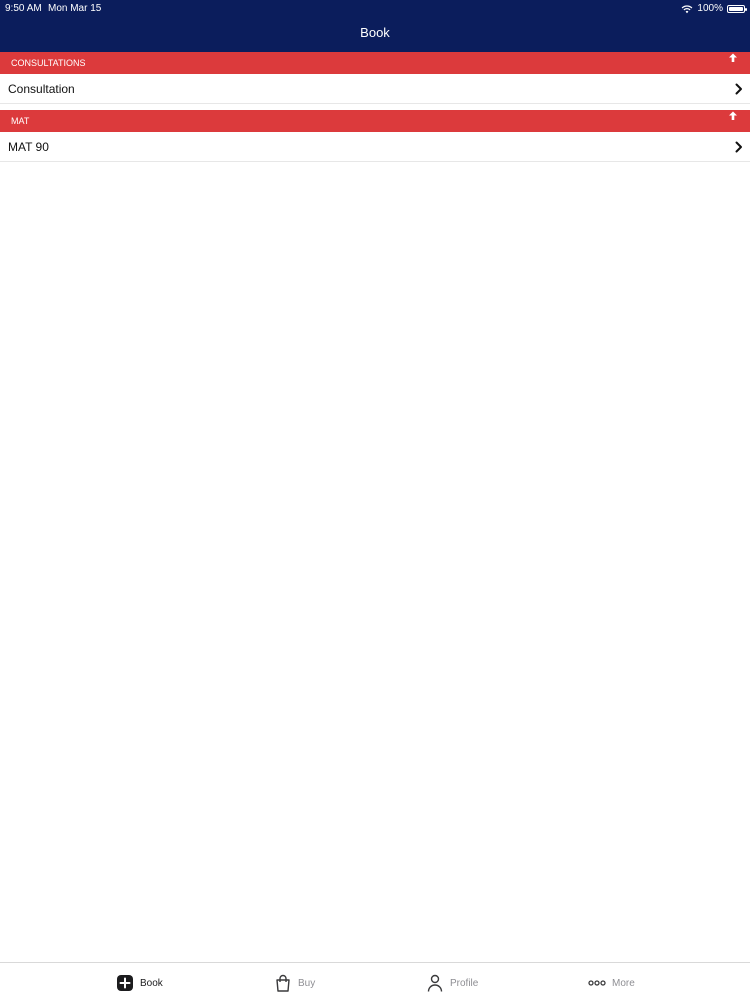  I want to click on page-title: Book, so click(375, 32).